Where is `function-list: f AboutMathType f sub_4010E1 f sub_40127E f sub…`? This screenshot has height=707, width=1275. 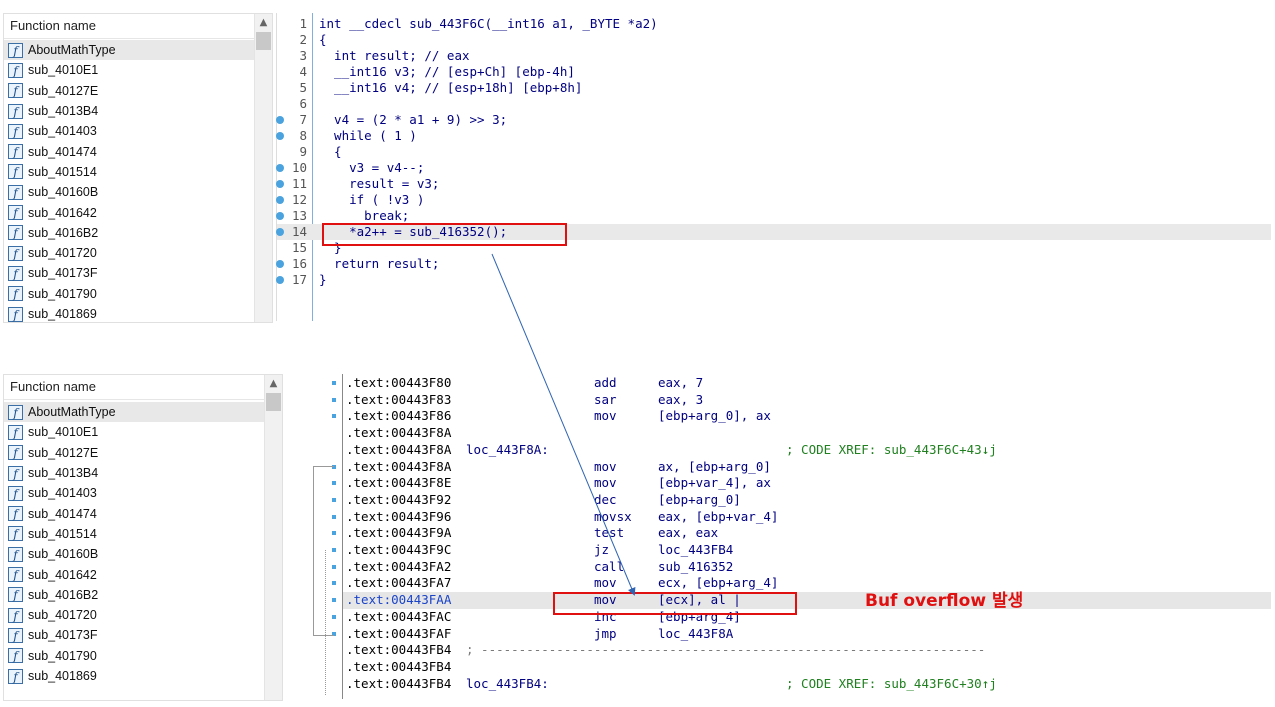 function-list: f AboutMathType f sub_4010E1 f sub_40127E f sub… is located at coordinates (134, 544).